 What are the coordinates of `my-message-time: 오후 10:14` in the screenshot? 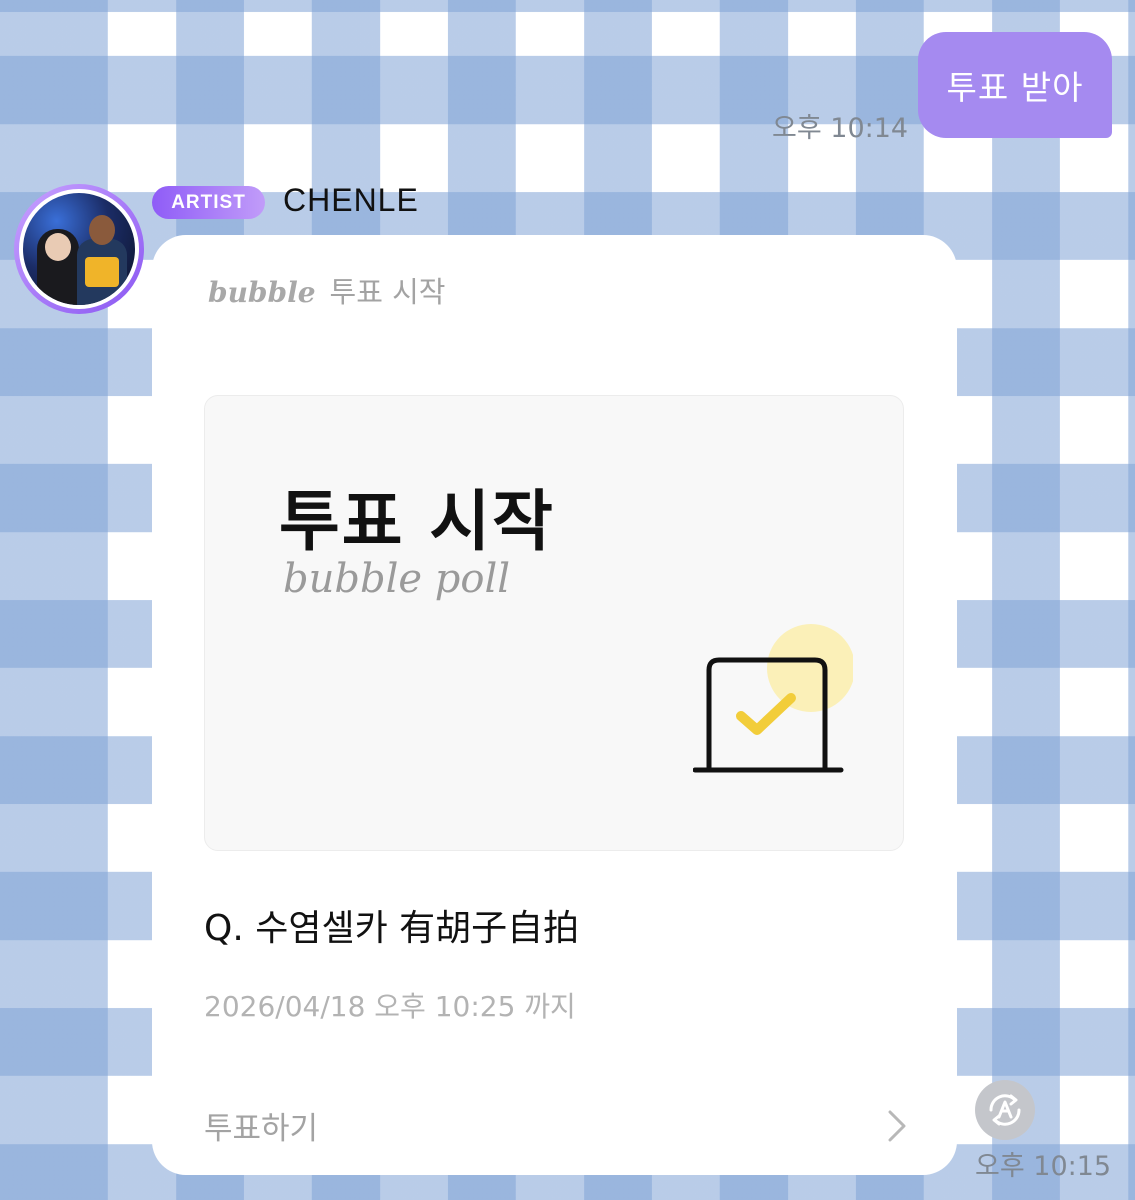 It's located at (840, 128).